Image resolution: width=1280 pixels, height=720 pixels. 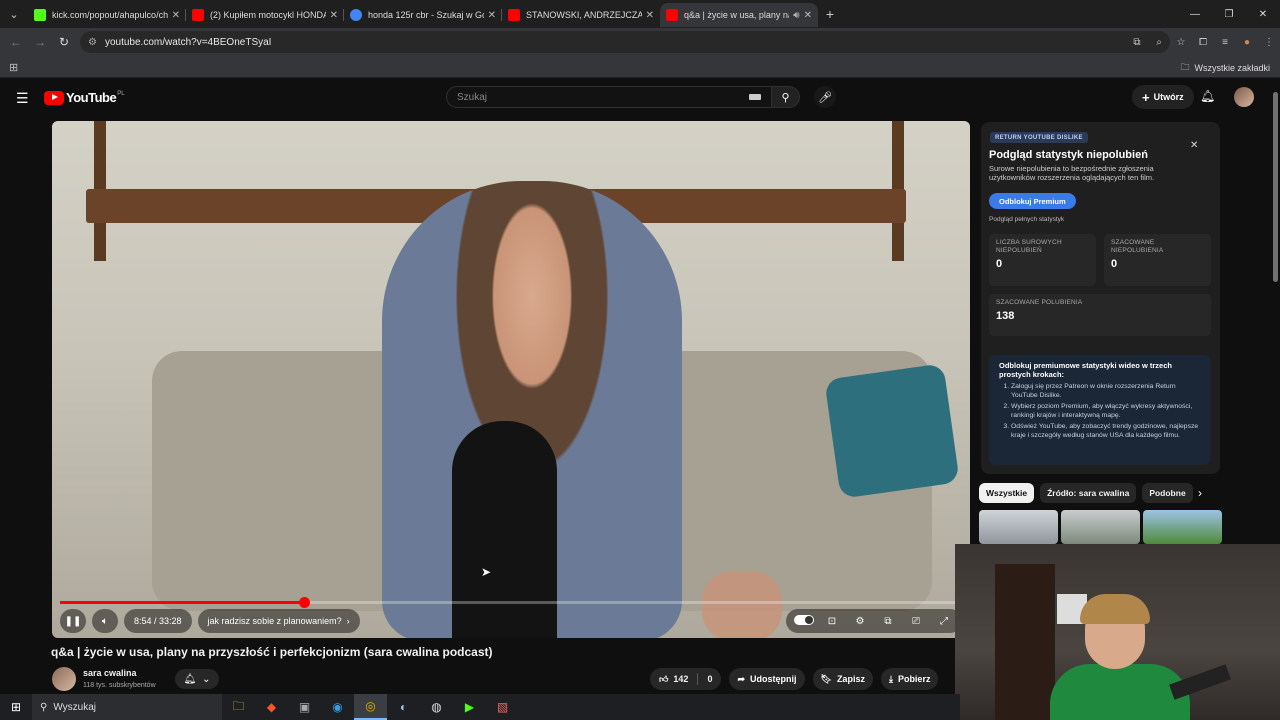 What do you see at coordinates (1203, 42) in the screenshot?
I see `extensions-icon: ⧠` at bounding box center [1203, 42].